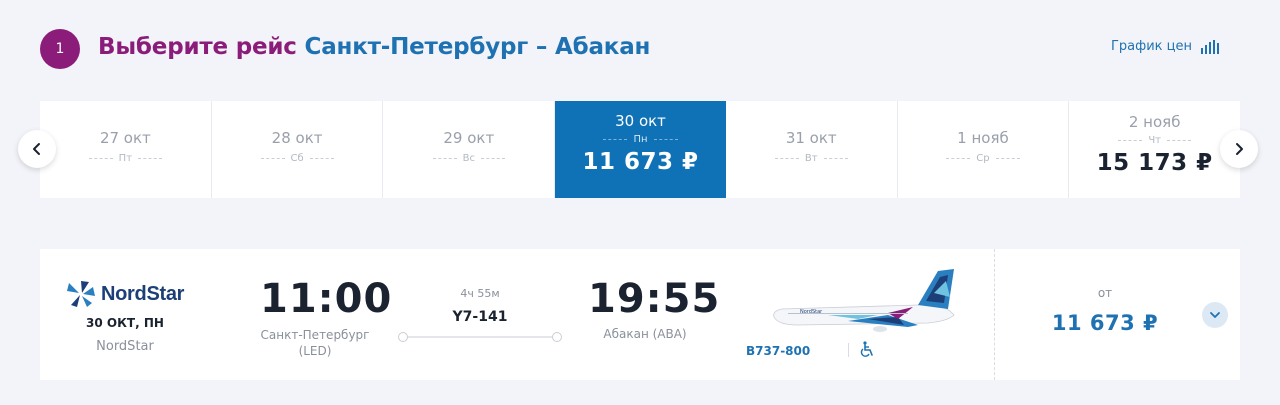  What do you see at coordinates (298, 149) in the screenshot?
I see `date-cell: 28 окт Сб` at bounding box center [298, 149].